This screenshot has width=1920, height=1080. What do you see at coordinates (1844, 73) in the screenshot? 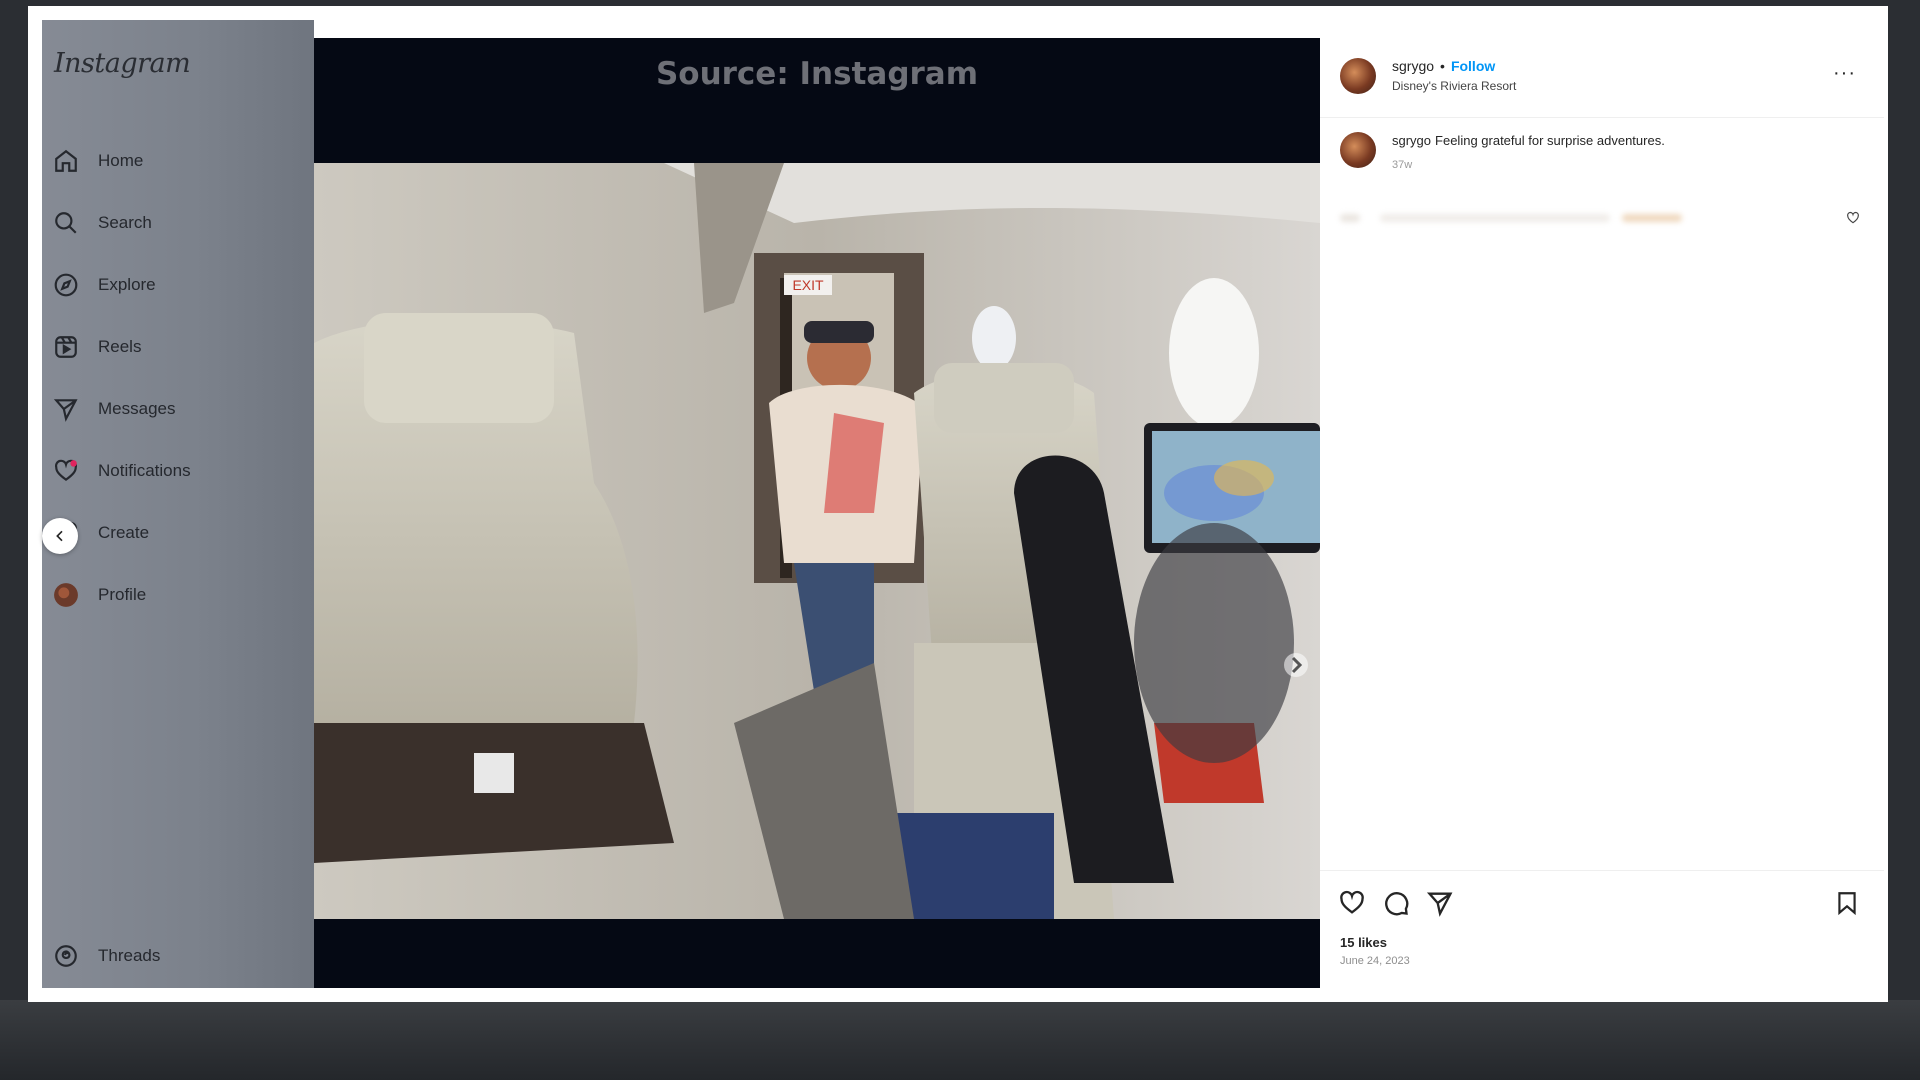
I see `more-options-button: ···` at bounding box center [1844, 73].